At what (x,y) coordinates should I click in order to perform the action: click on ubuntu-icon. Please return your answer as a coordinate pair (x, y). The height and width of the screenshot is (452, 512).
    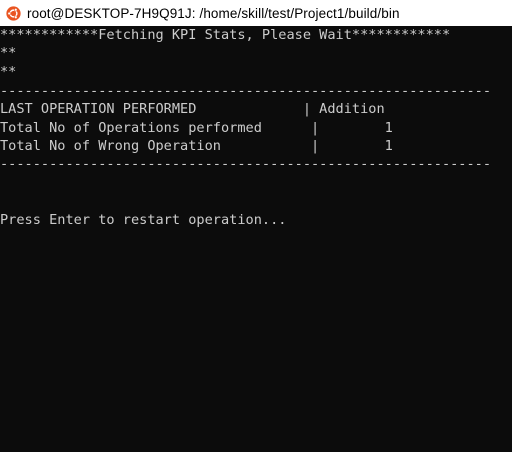
    Looking at the image, I should click on (13, 13).